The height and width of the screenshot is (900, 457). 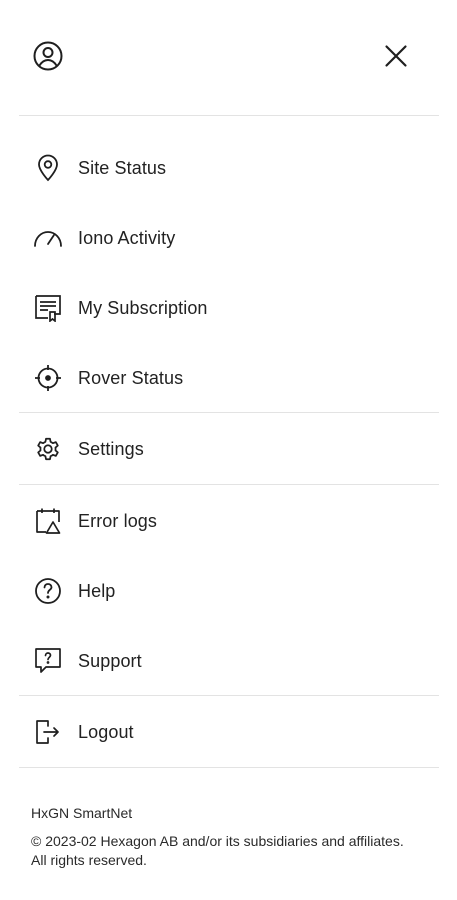 What do you see at coordinates (228, 57) in the screenshot?
I see `drawer-header` at bounding box center [228, 57].